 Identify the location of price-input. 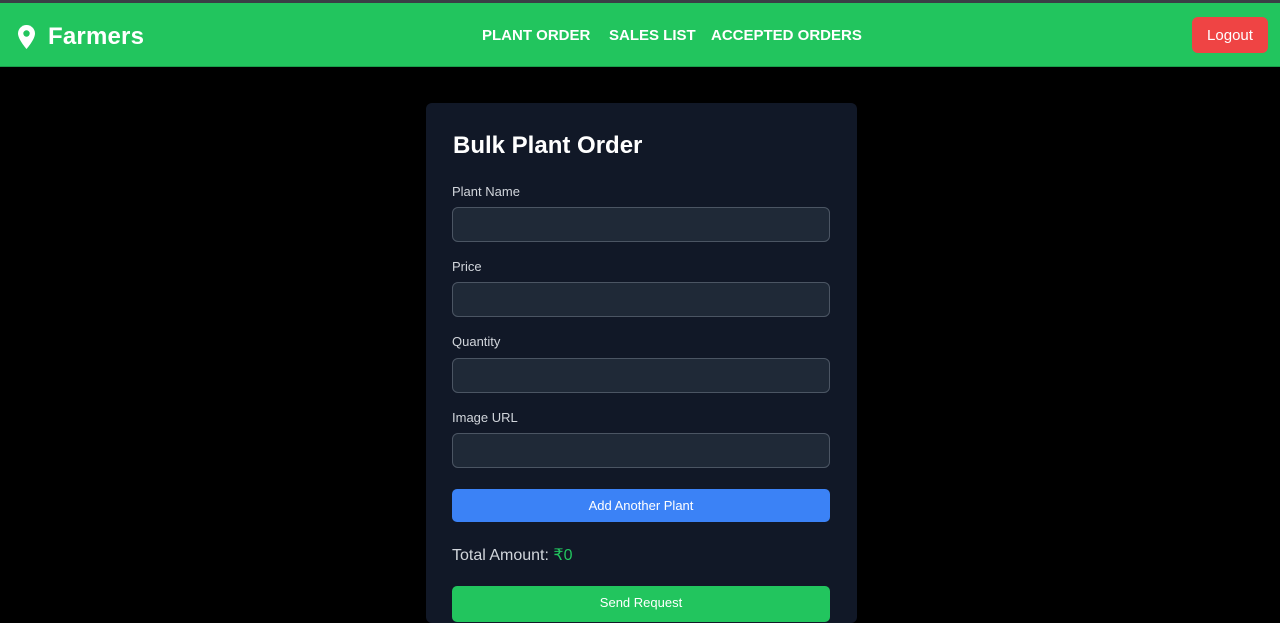
(641, 299).